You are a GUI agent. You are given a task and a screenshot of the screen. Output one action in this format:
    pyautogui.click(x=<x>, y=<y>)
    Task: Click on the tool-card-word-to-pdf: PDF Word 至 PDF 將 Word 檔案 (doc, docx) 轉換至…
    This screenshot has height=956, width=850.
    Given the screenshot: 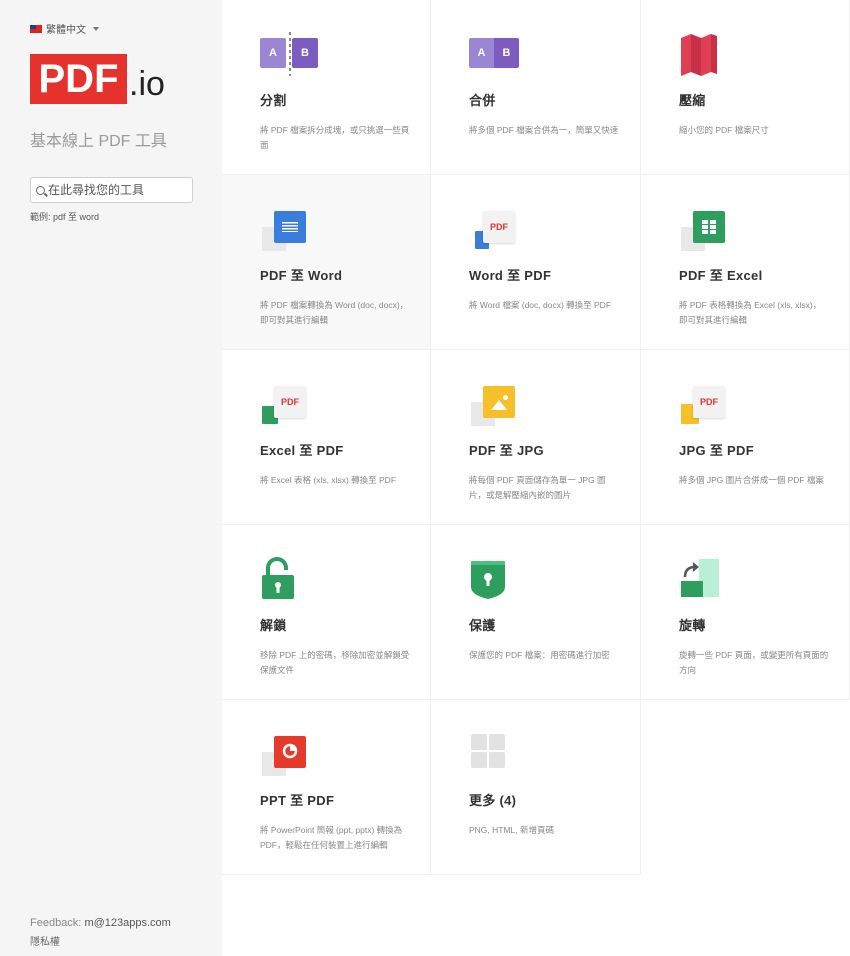 What is the action you would take?
    pyautogui.click(x=536, y=262)
    